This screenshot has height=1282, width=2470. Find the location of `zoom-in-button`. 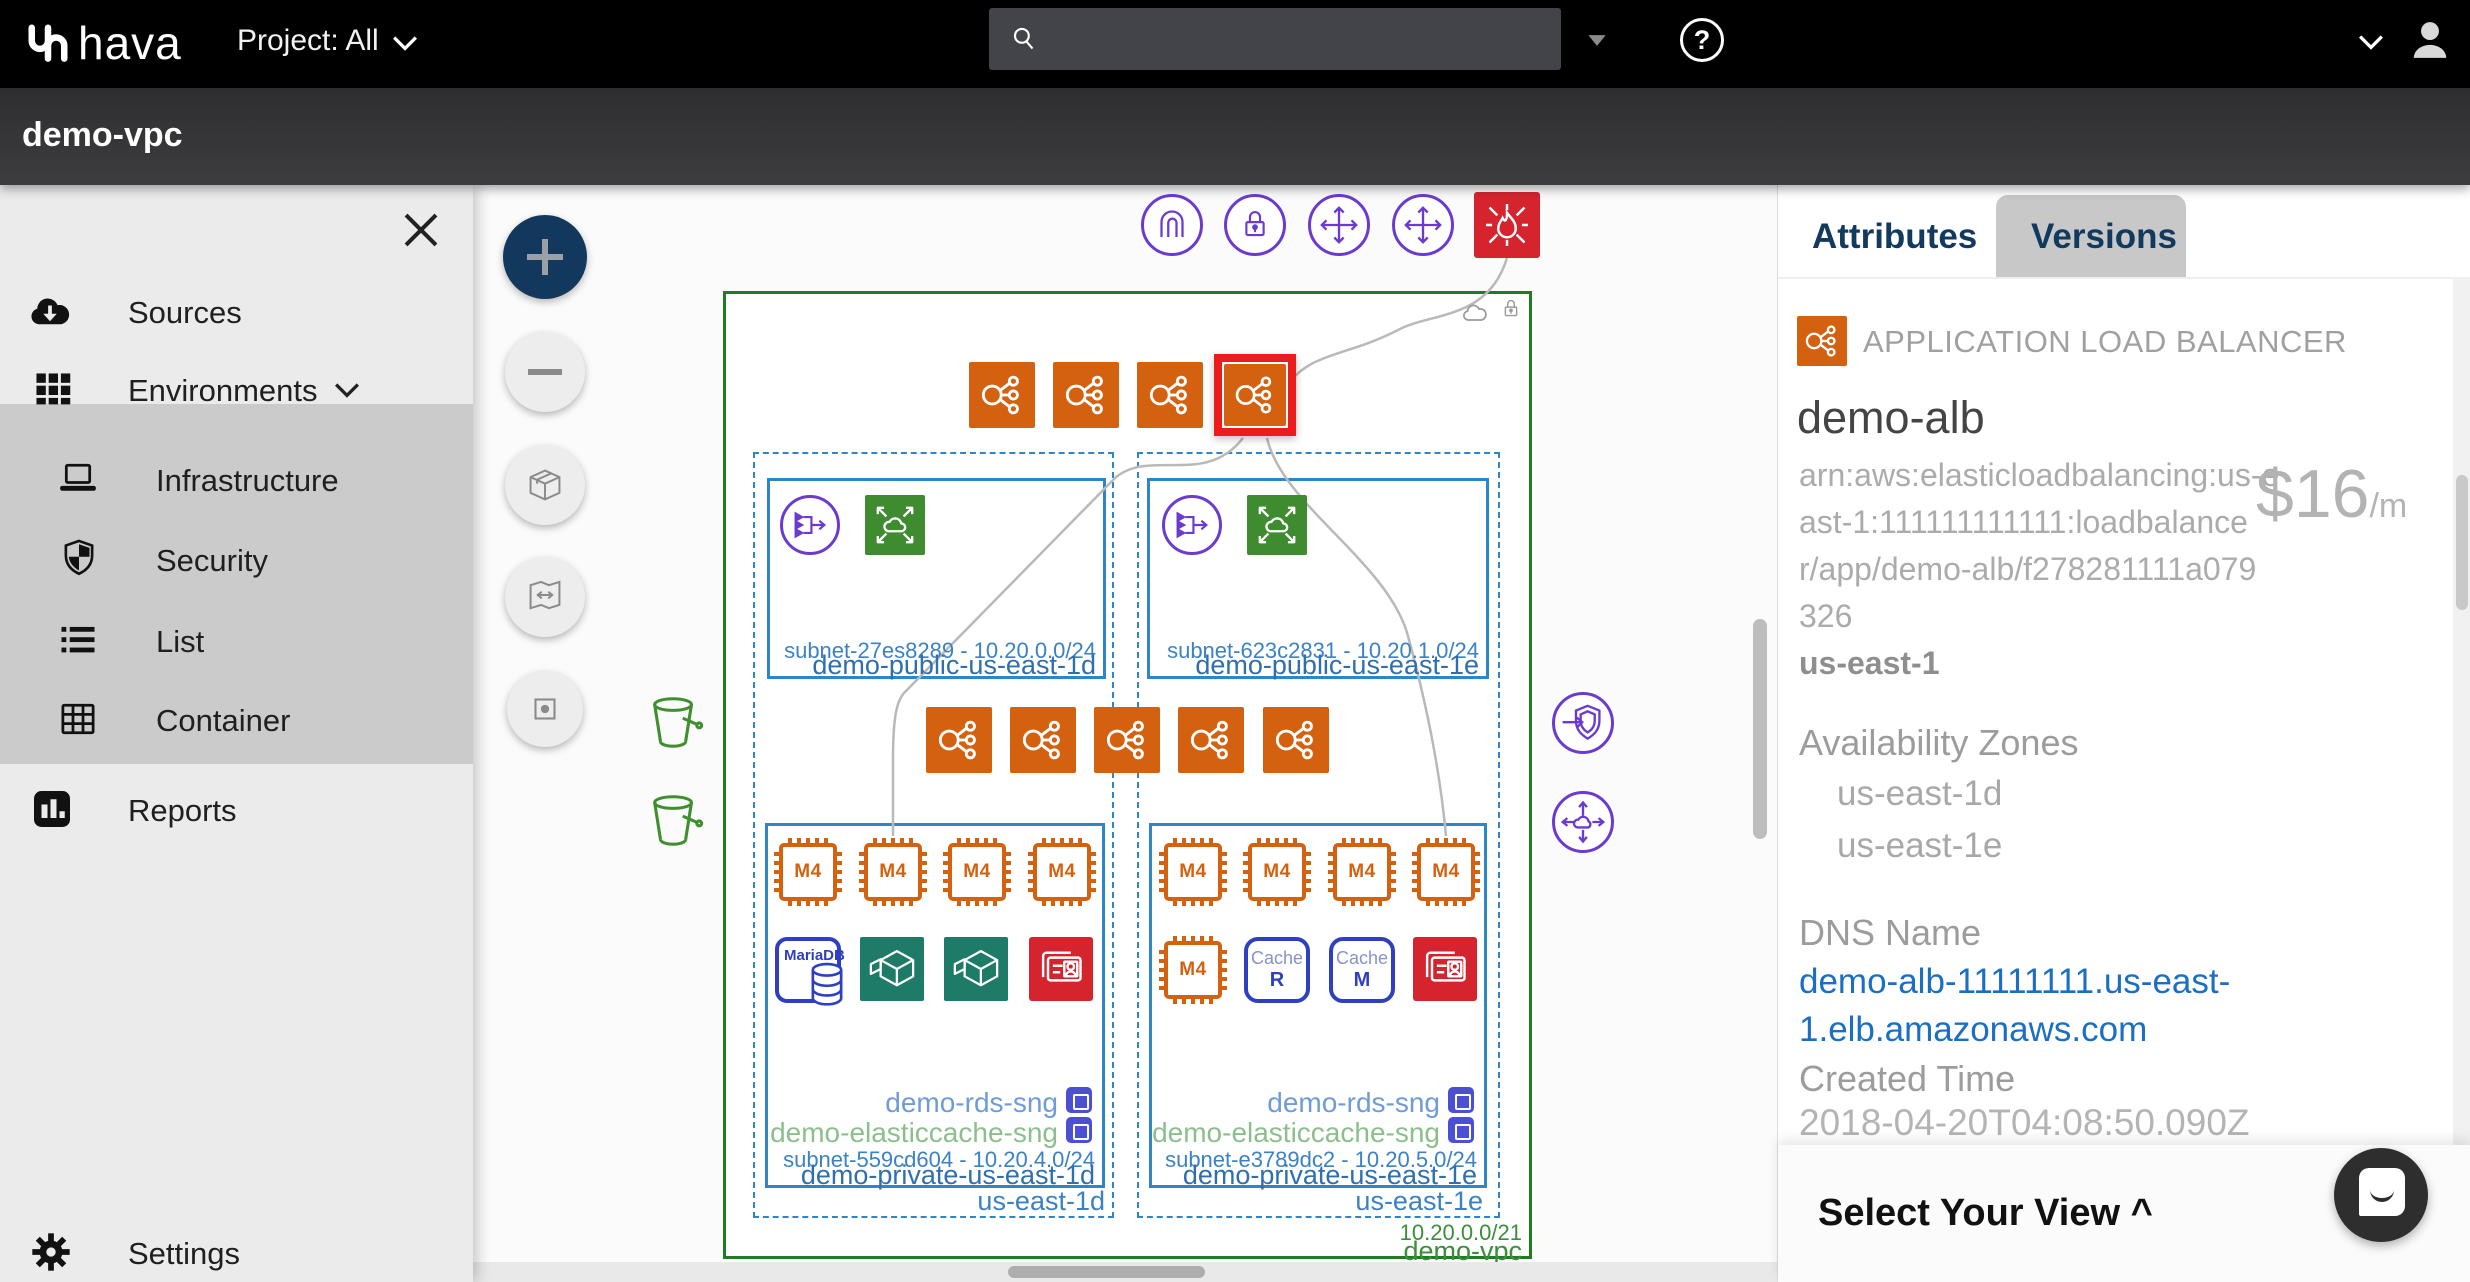

zoom-in-button is located at coordinates (545, 257).